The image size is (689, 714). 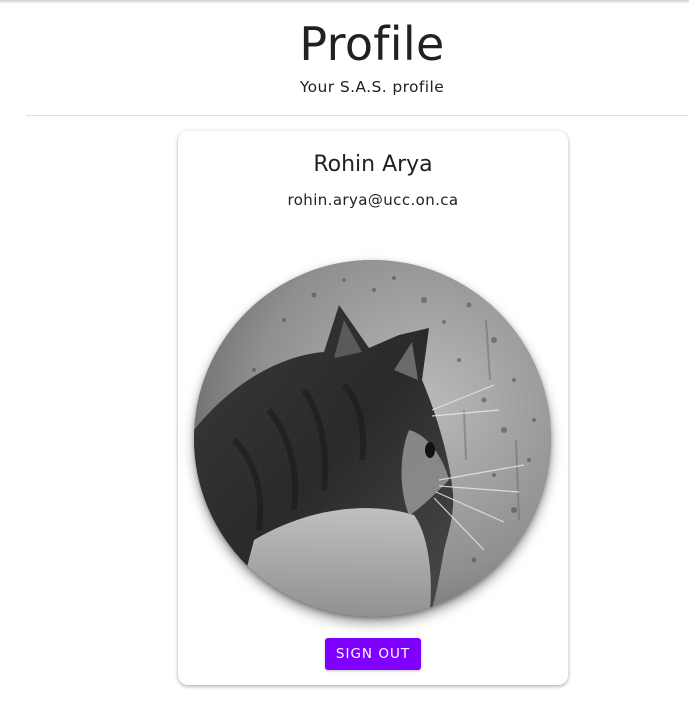 What do you see at coordinates (373, 164) in the screenshot?
I see `user-name: Rohin Arya` at bounding box center [373, 164].